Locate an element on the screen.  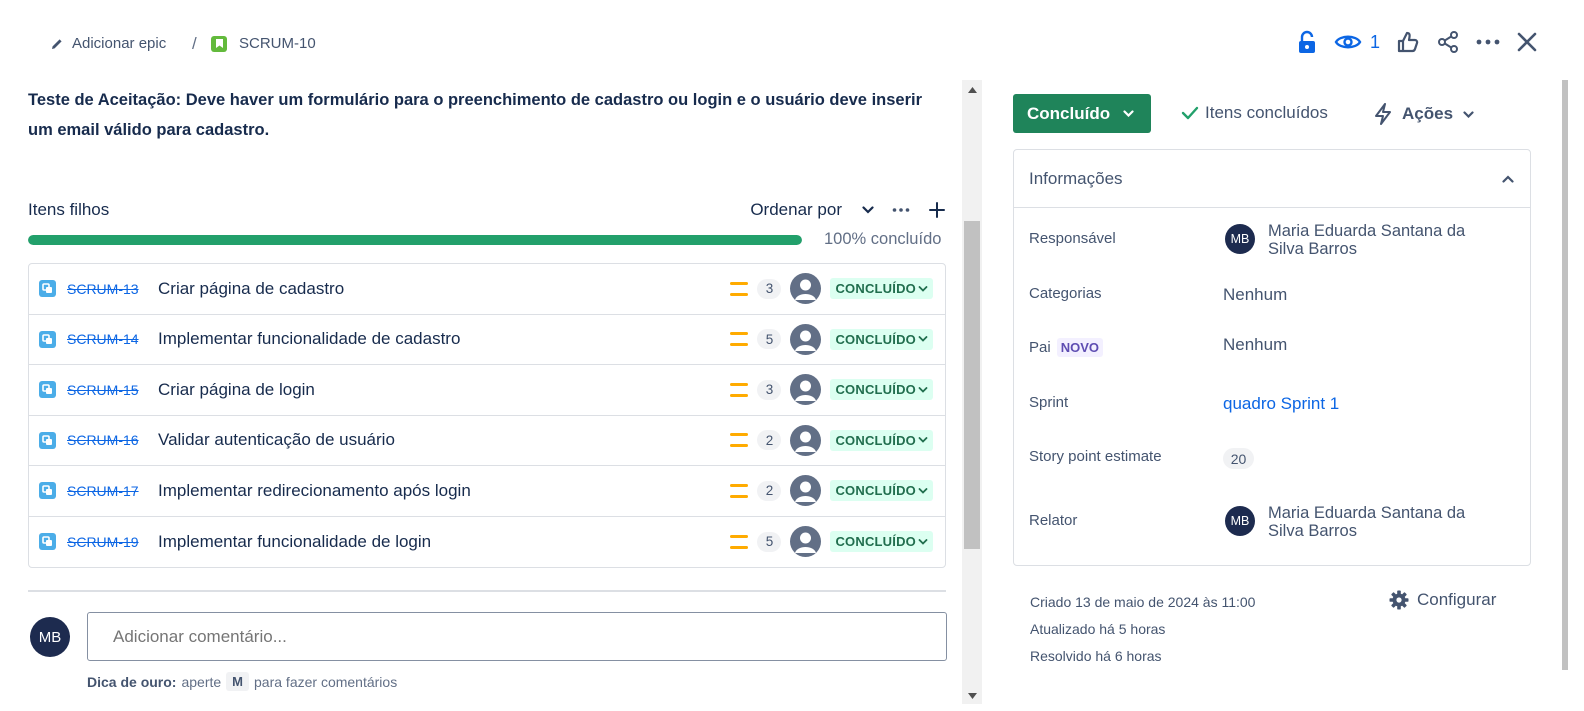
scroll-up-button is located at coordinates (972, 90).